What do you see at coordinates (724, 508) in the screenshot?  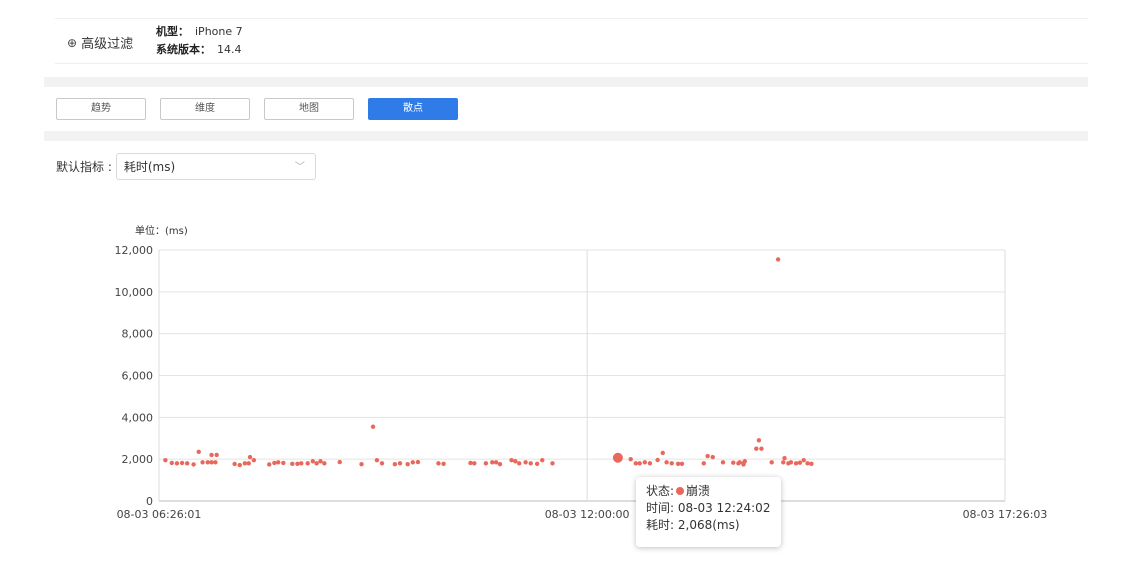 I see `tooltip-time-value: 08-03 12:24:02` at bounding box center [724, 508].